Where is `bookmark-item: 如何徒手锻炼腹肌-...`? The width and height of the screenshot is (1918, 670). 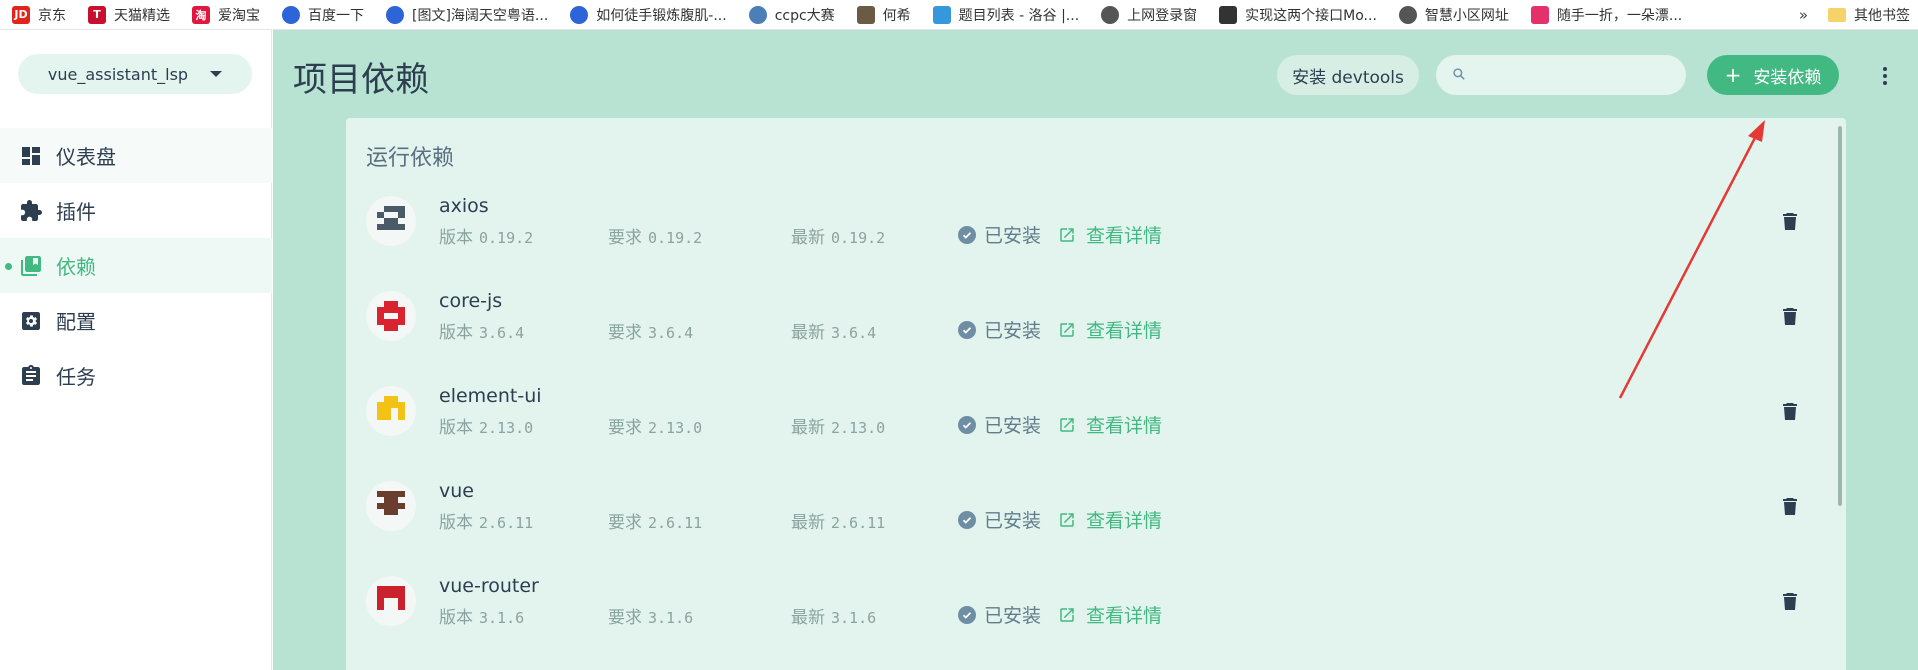 bookmark-item: 如何徒手锻炼腹肌-... is located at coordinates (648, 15).